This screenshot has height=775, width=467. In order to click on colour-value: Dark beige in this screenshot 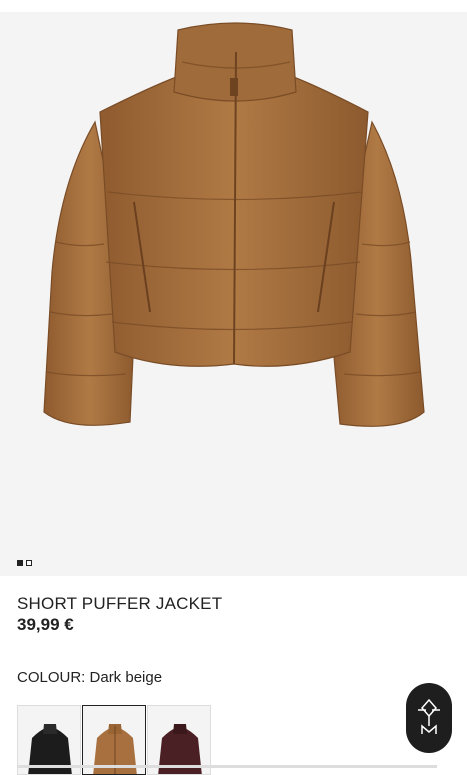, I will do `click(126, 677)`.